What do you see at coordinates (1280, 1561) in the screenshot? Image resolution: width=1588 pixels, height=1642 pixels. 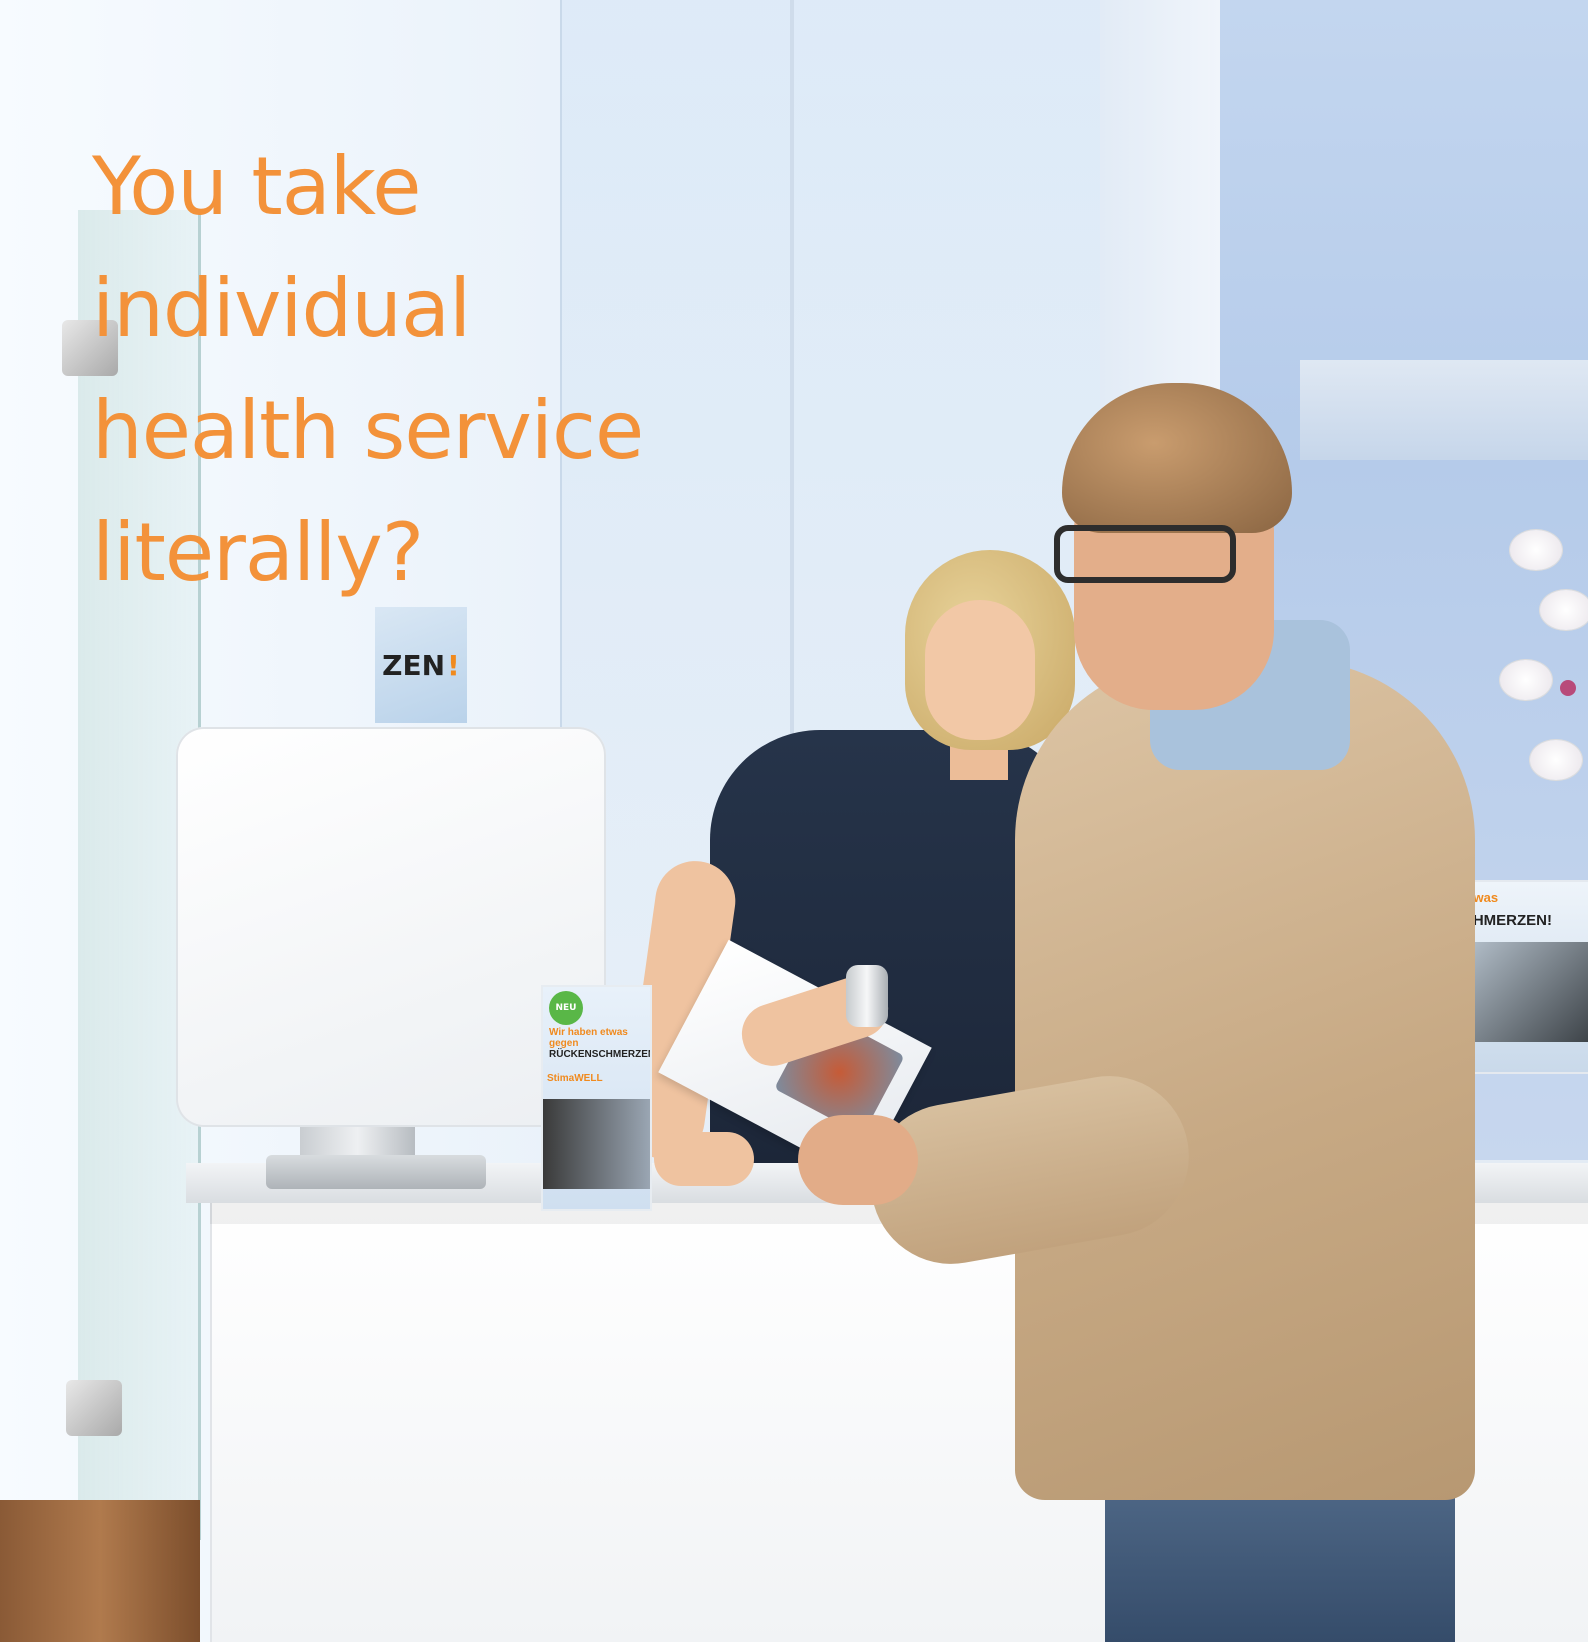 I see `man-jeans` at bounding box center [1280, 1561].